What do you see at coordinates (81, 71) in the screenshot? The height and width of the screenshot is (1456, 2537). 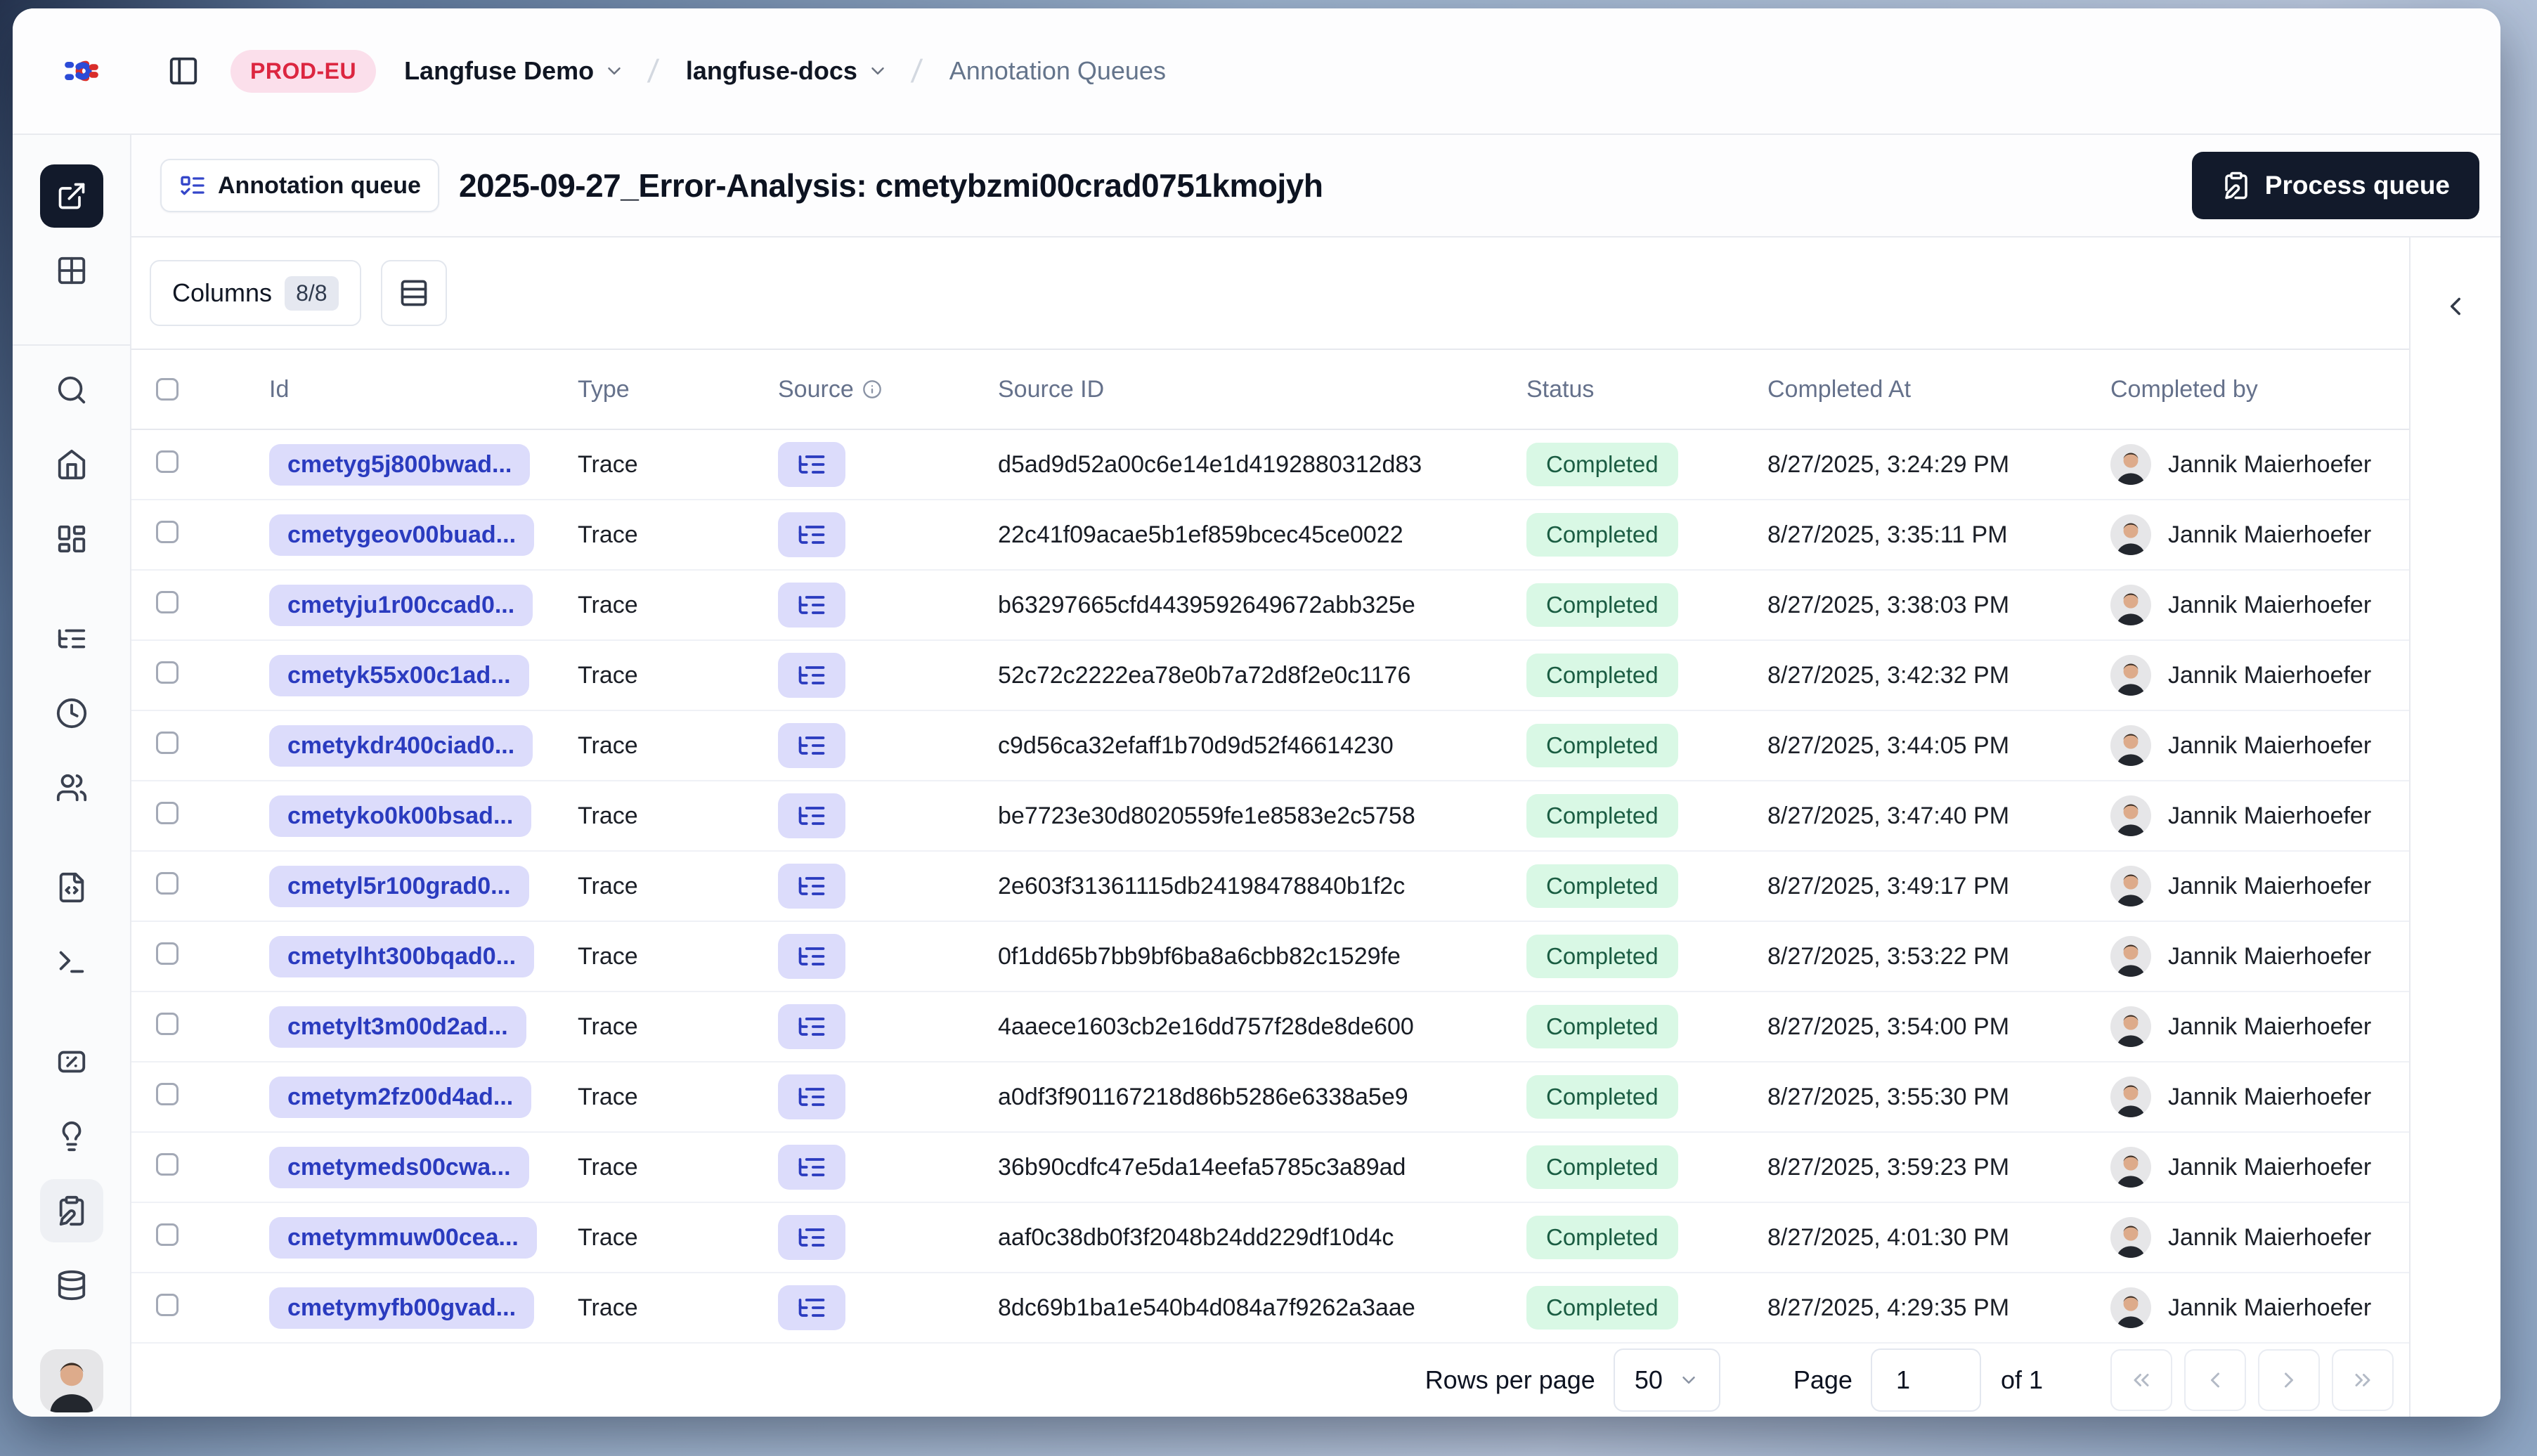 I see `langfuse-logo-icon` at bounding box center [81, 71].